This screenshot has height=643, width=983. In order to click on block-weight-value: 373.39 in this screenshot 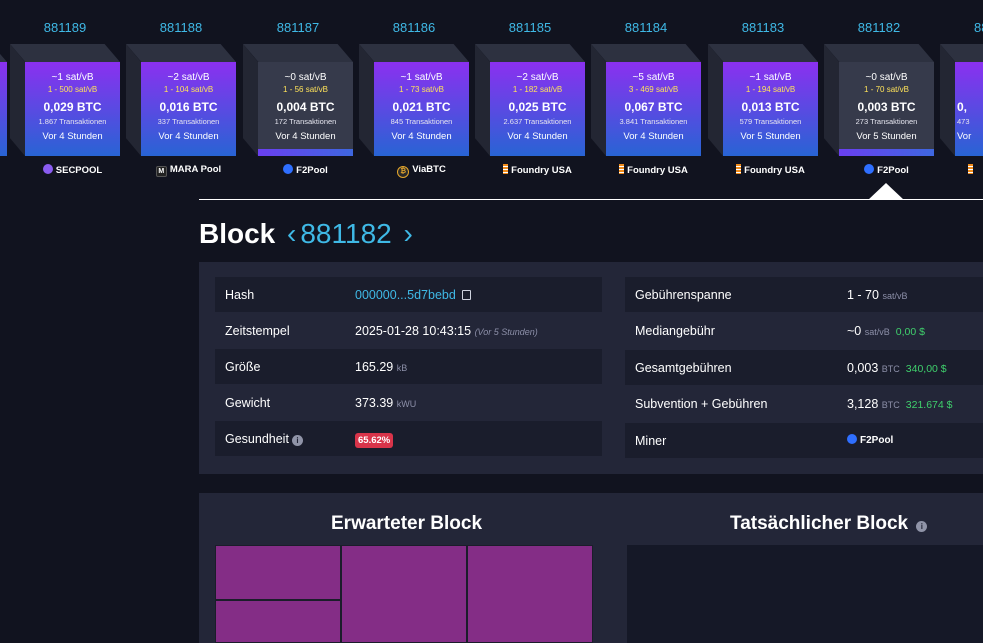, I will do `click(374, 403)`.